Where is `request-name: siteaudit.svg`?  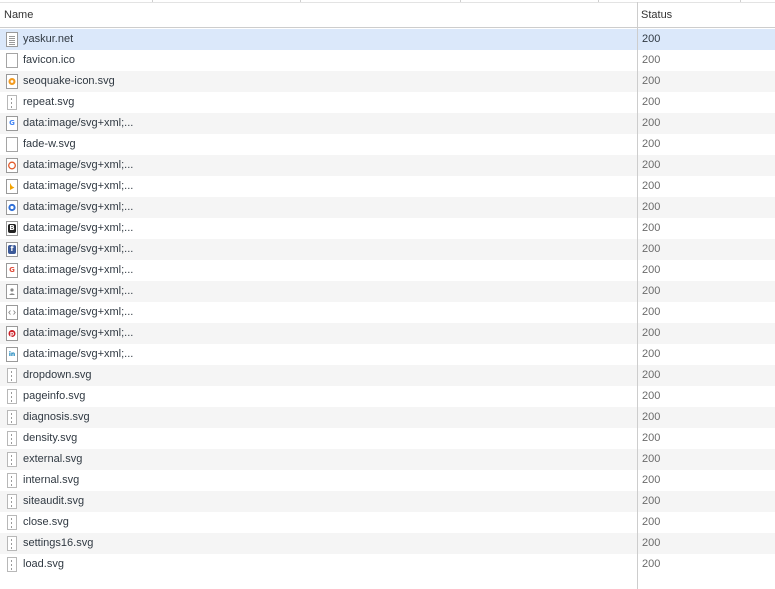 request-name: siteaudit.svg is located at coordinates (54, 501).